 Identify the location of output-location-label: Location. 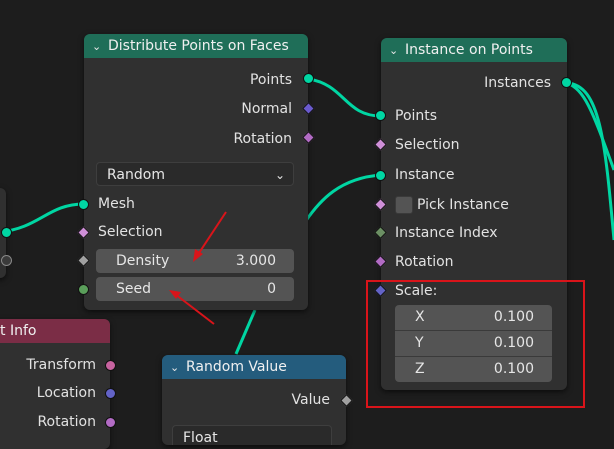
(66, 393).